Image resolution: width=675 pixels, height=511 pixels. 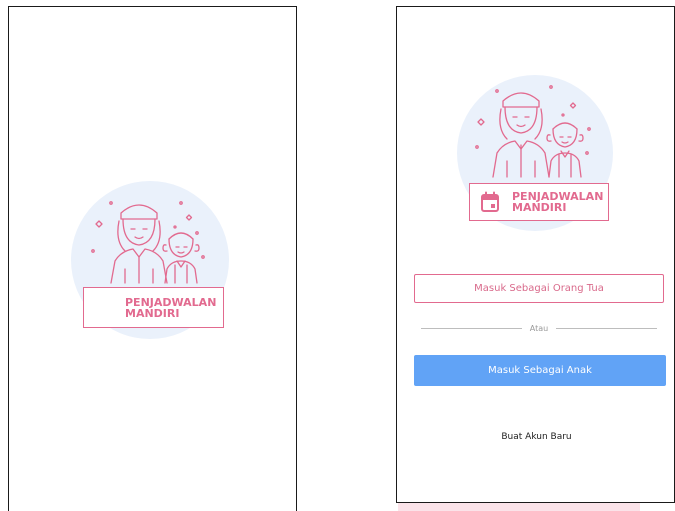 I want to click on login-as-child-button: Masuk Sebagai Anak, so click(x=540, y=370).